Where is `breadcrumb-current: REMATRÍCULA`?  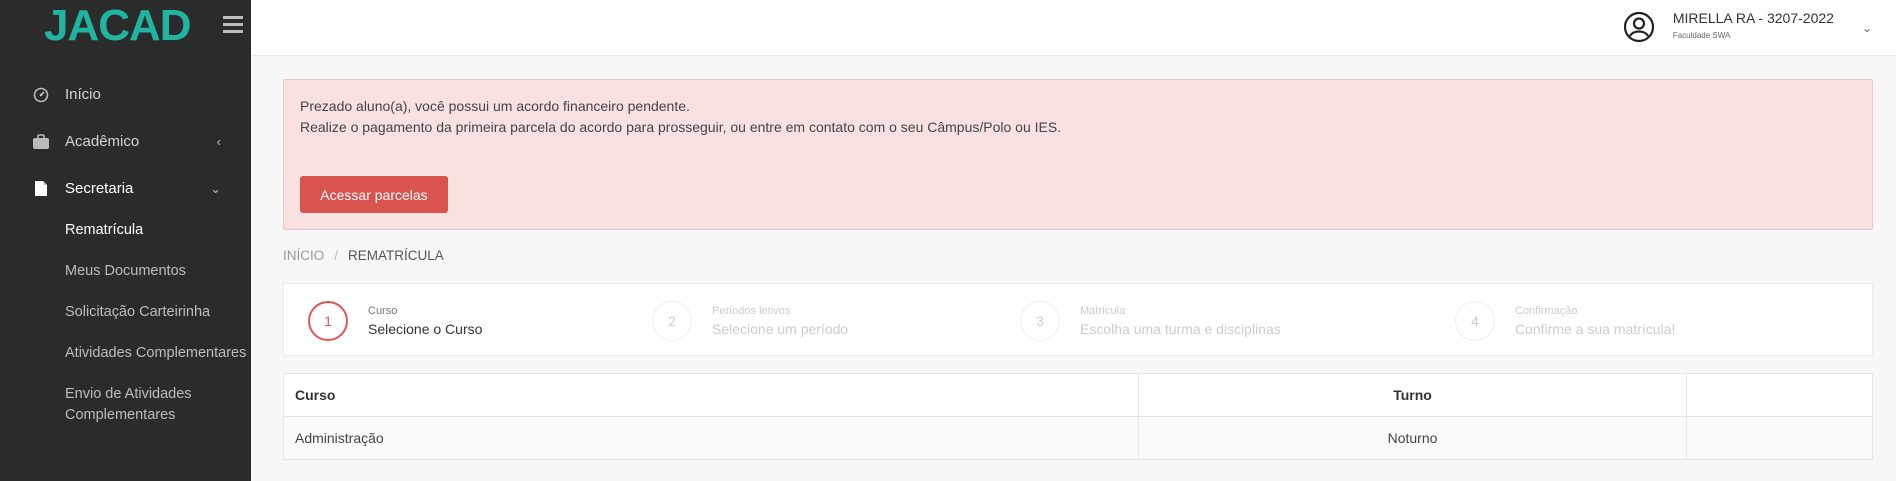 breadcrumb-current: REMATRÍCULA is located at coordinates (396, 255).